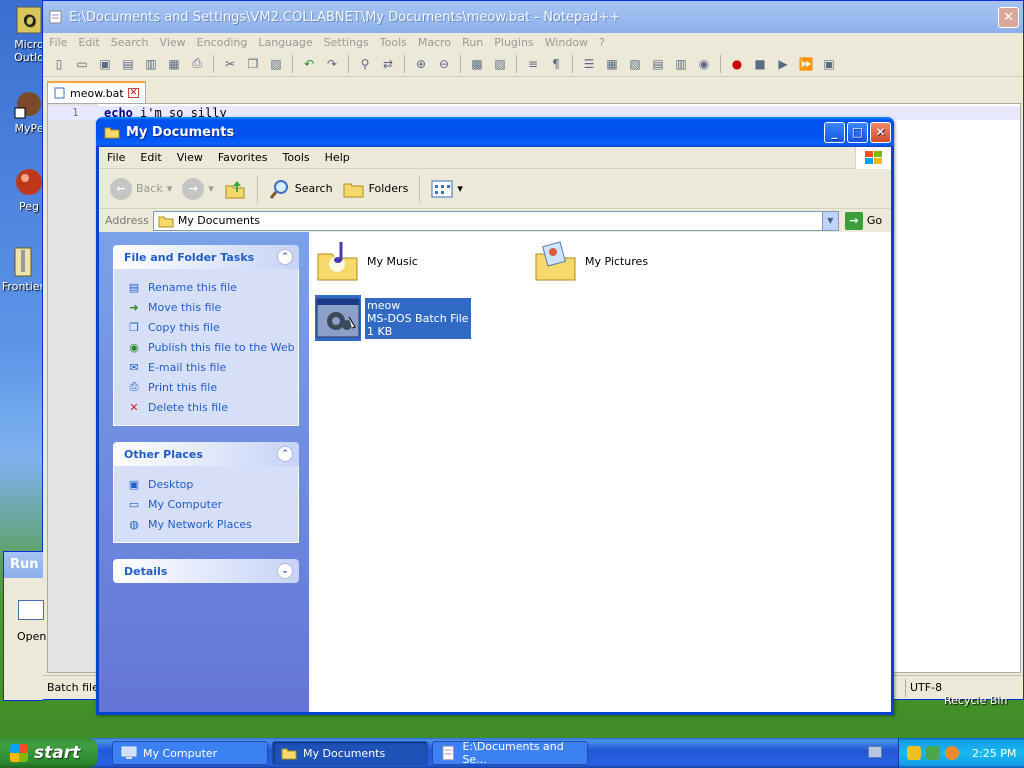 The height and width of the screenshot is (768, 1024). I want to click on recycle-bin-label: Recycle Bin, so click(975, 700).